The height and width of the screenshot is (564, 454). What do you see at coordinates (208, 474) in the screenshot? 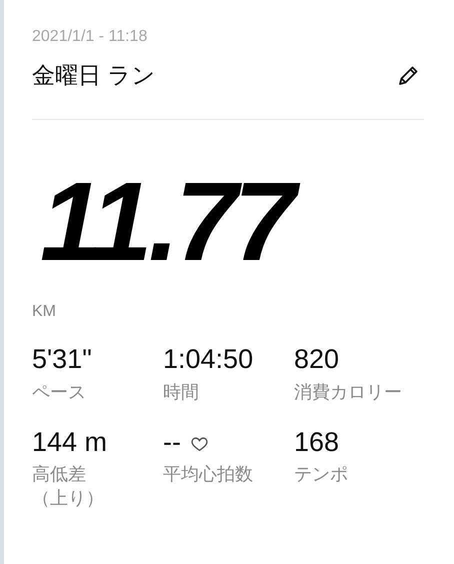
I see `stat-label: 平均心拍数` at bounding box center [208, 474].